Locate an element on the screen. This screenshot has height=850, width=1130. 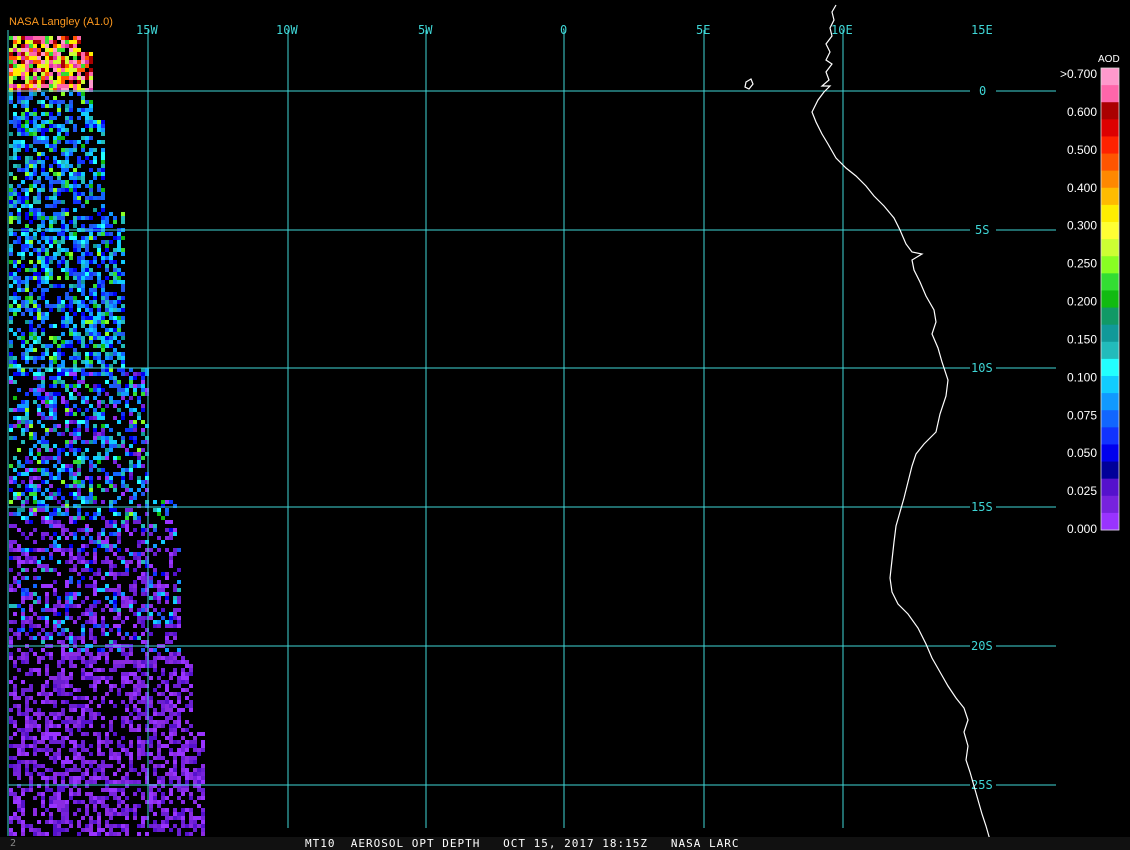
longitude-label: 0 is located at coordinates (563, 30).